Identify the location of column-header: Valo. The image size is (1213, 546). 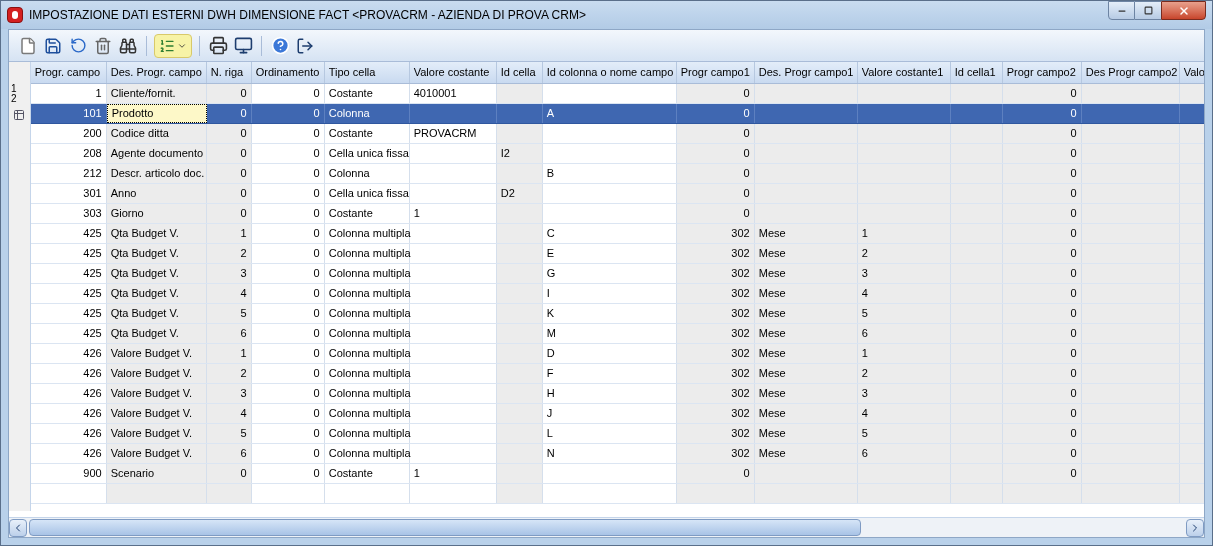
(1191, 72).